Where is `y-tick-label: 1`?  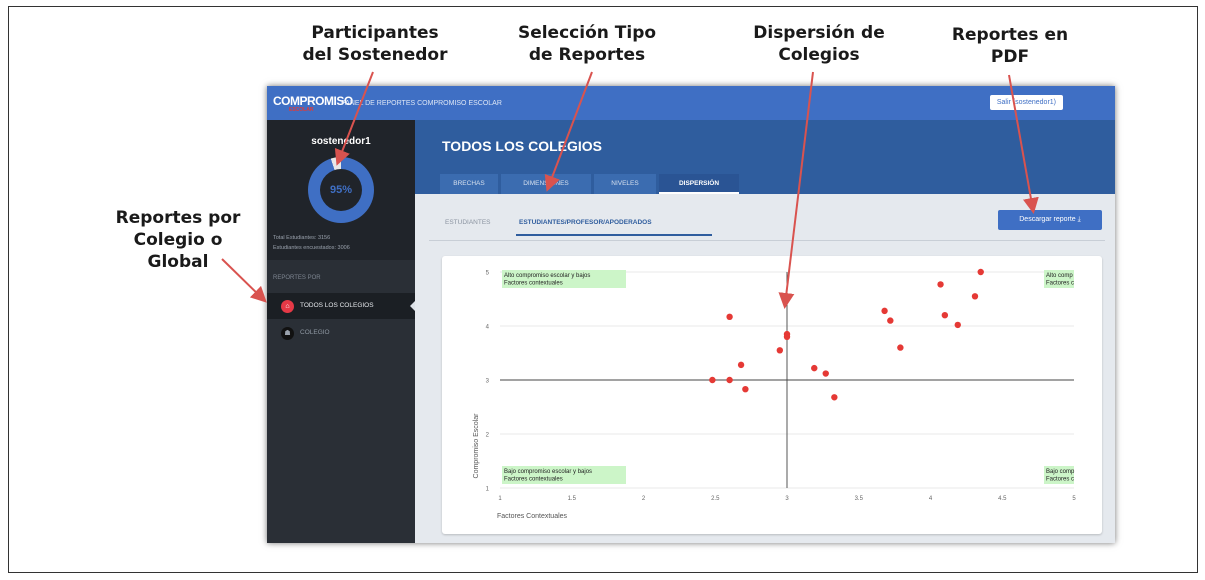
y-tick-label: 1 is located at coordinates (488, 490).